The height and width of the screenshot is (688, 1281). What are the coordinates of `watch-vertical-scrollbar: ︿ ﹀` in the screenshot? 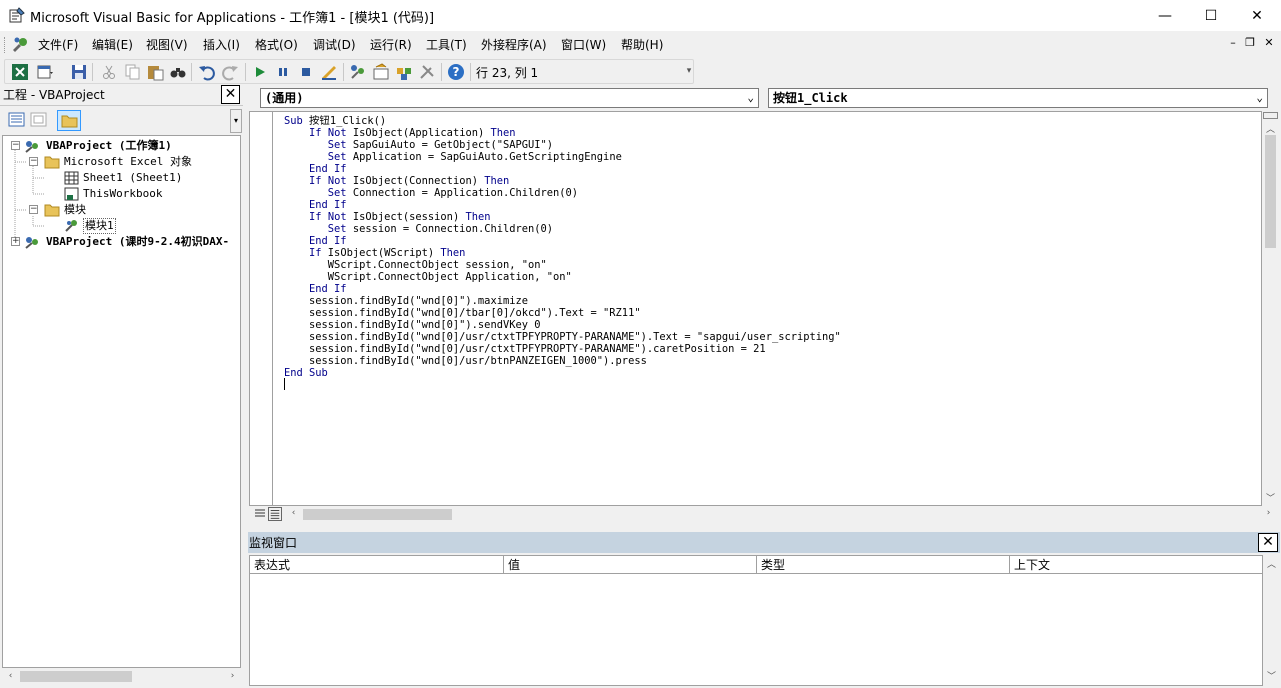 It's located at (1271, 620).